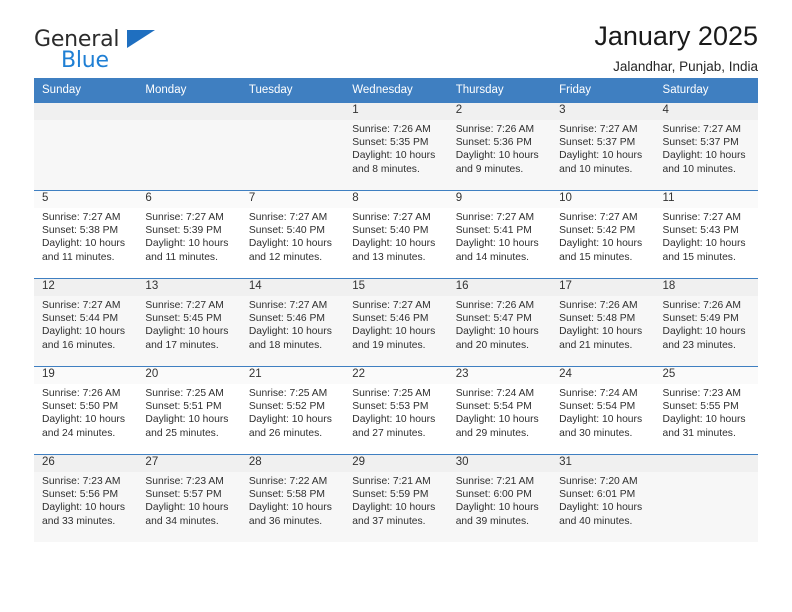  Describe the element at coordinates (701, 305) in the screenshot. I see `day-sunrise-text: Sunrise: 7:26 AM` at that location.